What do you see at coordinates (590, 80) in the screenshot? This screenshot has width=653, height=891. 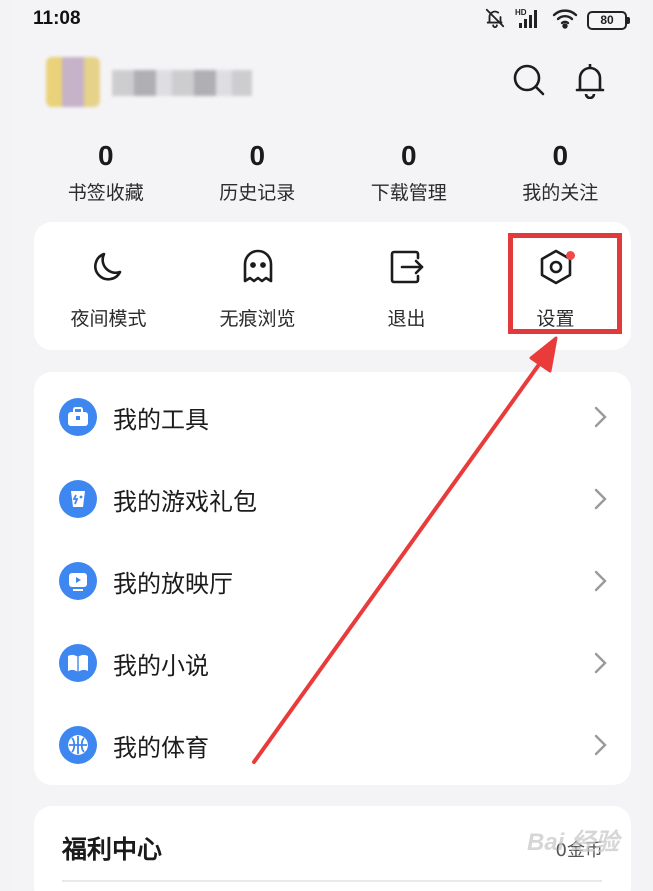 I see `bell-icon` at bounding box center [590, 80].